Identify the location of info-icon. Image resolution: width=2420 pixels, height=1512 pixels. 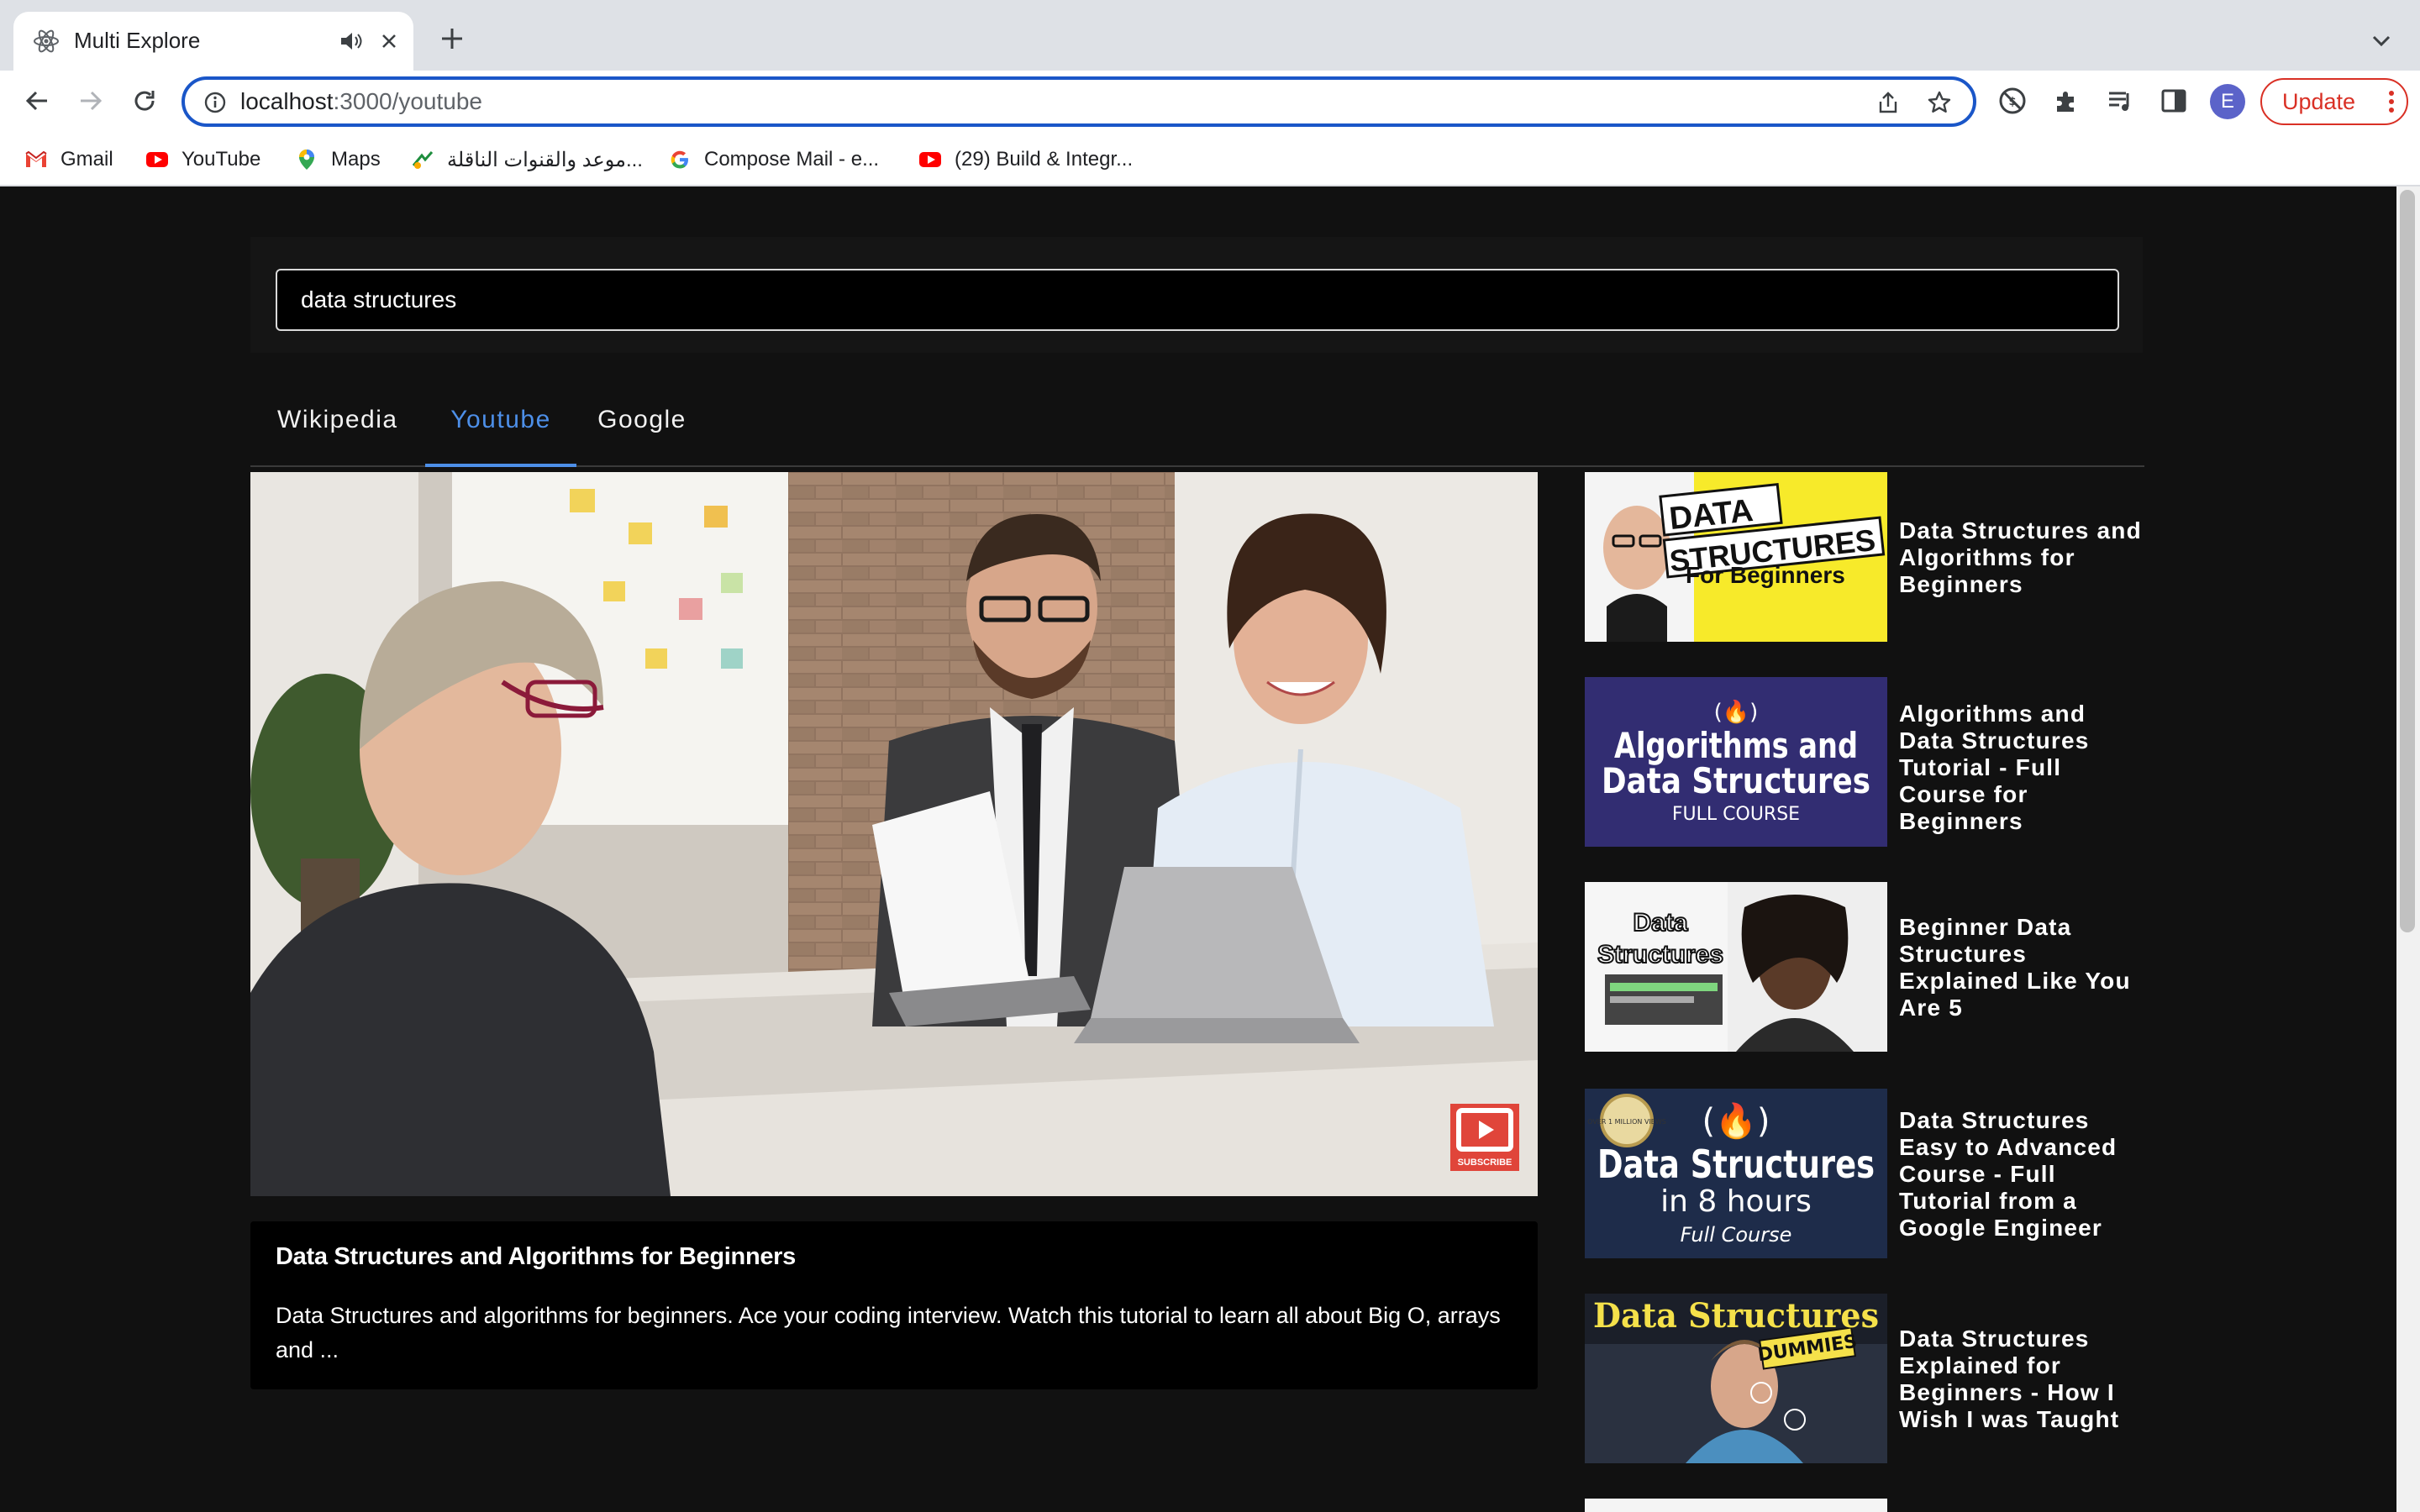
(215, 102).